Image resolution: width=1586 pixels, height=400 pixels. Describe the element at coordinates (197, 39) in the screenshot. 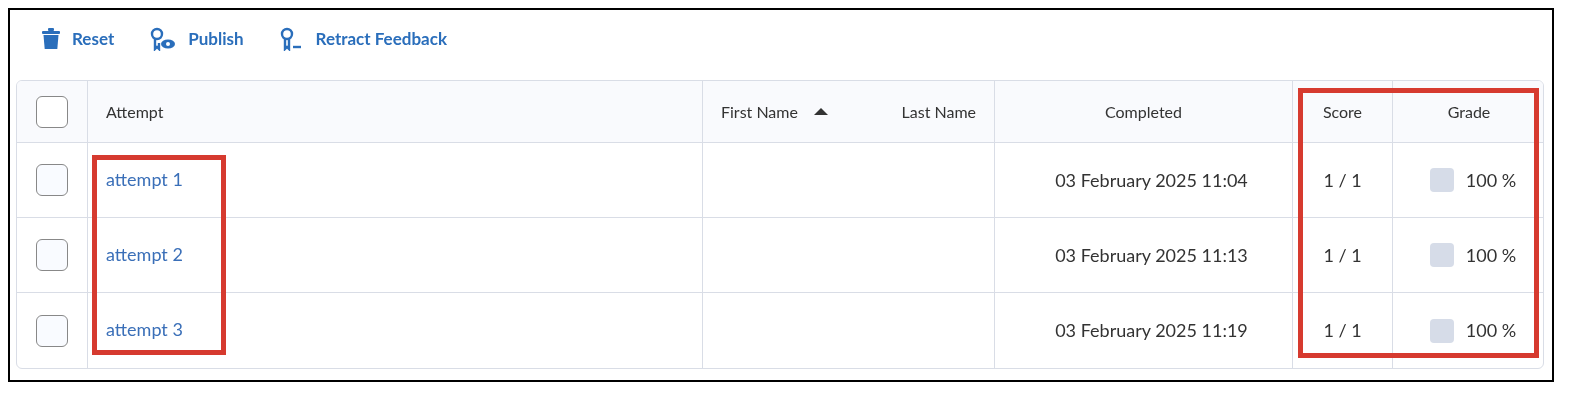

I see `toolbar-button: Publish` at that location.